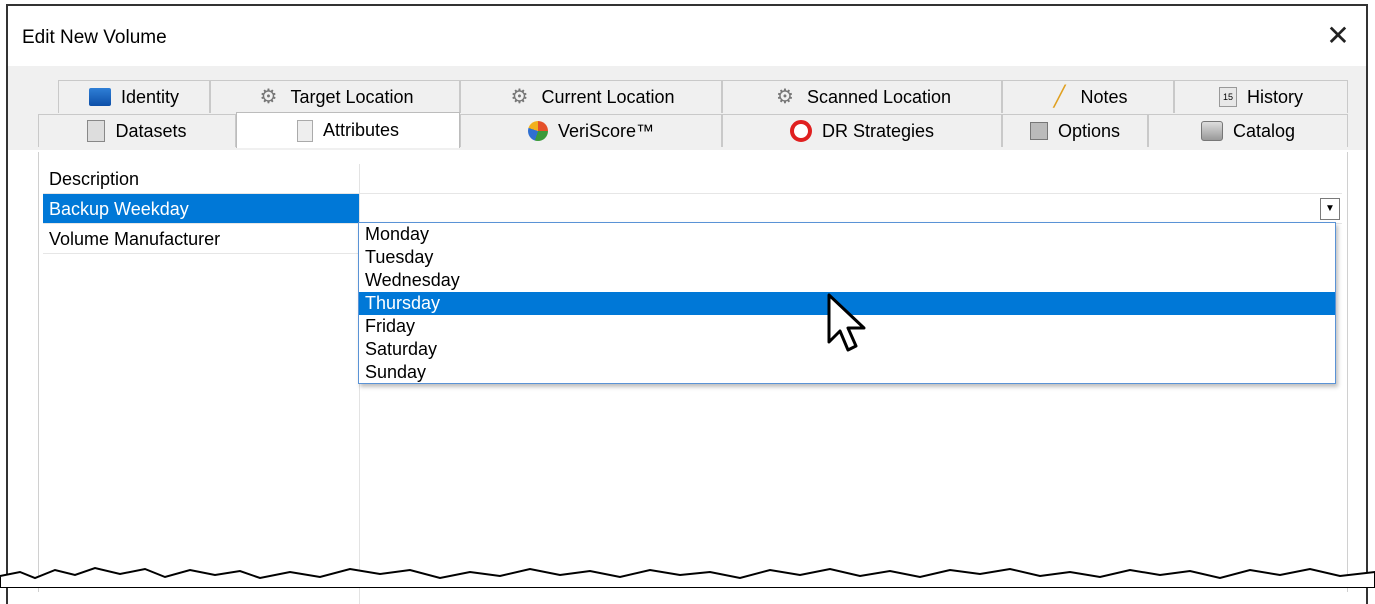  What do you see at coordinates (537, 131) in the screenshot?
I see `pie-chart-icon` at bounding box center [537, 131].